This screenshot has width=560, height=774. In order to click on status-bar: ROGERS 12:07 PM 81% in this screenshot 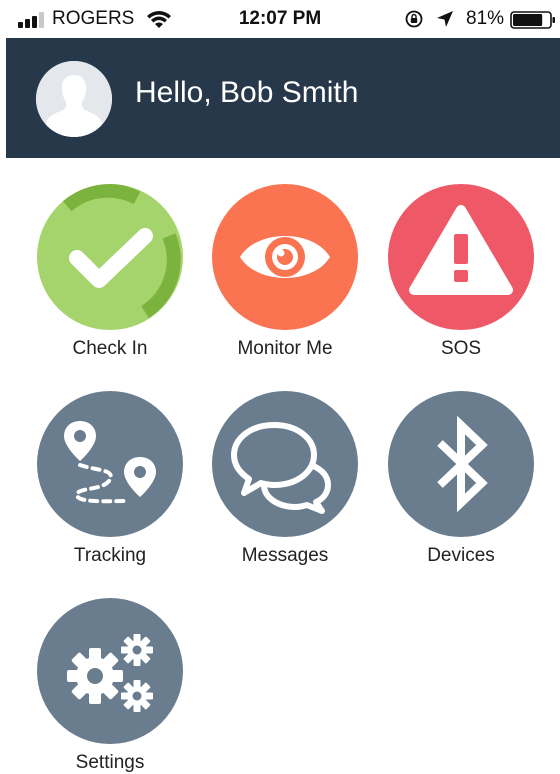, I will do `click(280, 19)`.